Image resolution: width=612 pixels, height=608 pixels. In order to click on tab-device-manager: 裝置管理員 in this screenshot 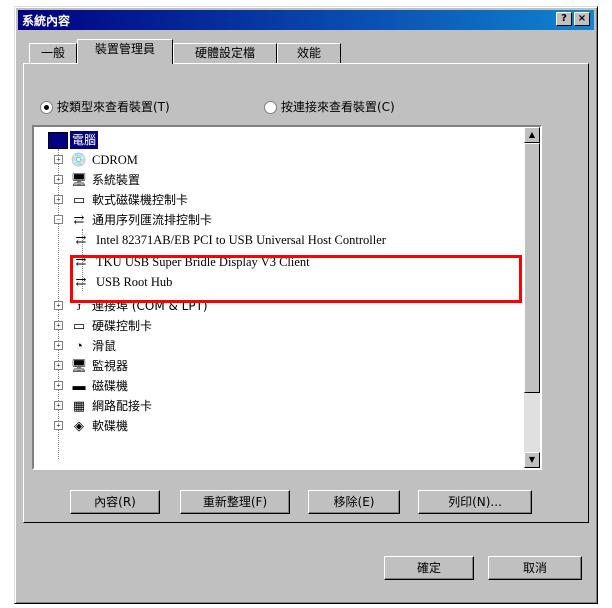, I will do `click(125, 51)`.